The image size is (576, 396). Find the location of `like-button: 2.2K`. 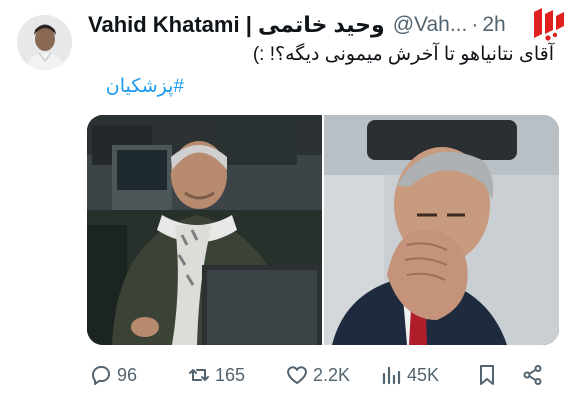

like-button: 2.2K is located at coordinates (317, 375).